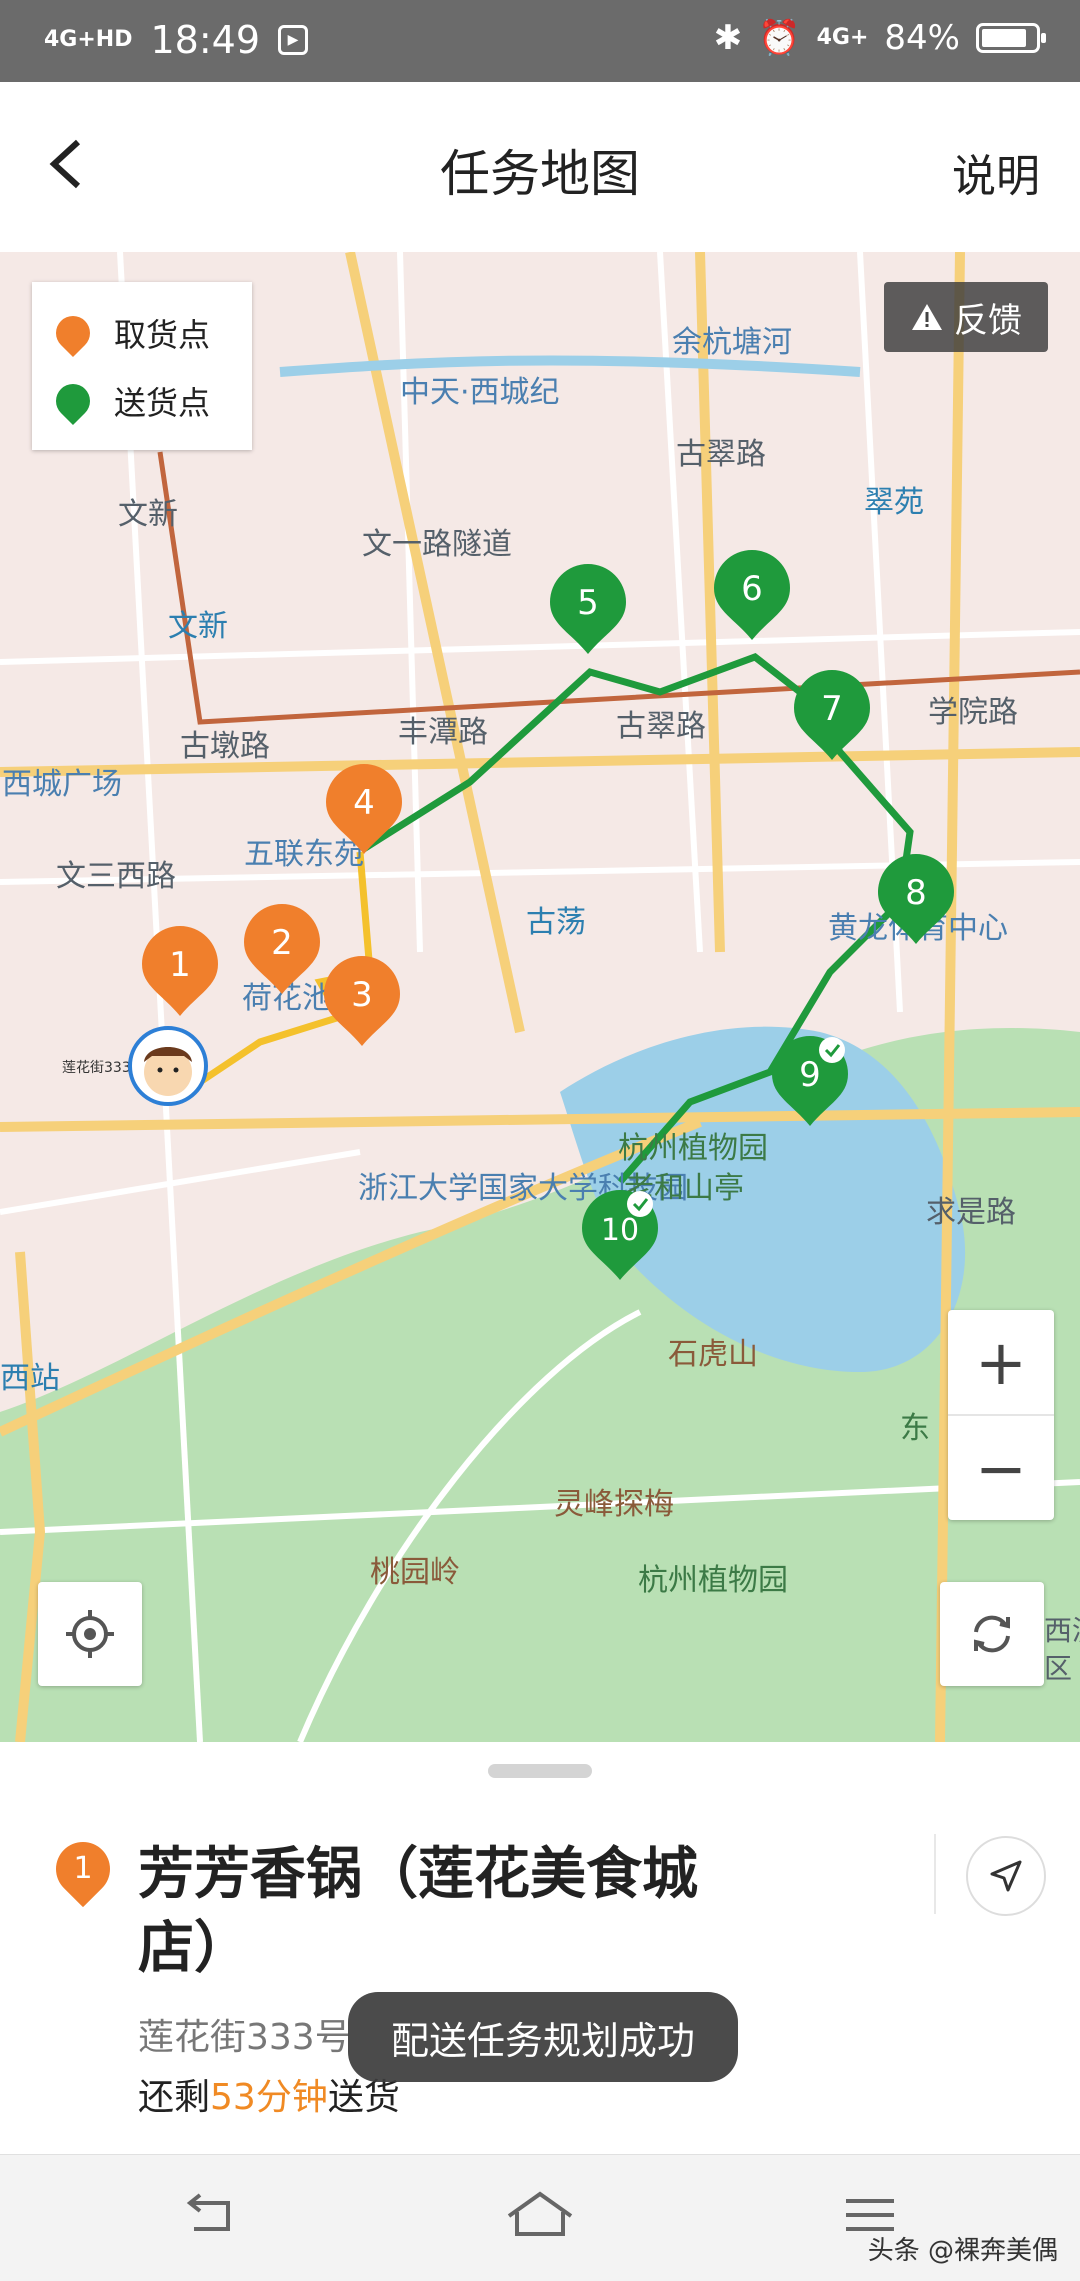 Image resolution: width=1080 pixels, height=2281 pixels. I want to click on map-label: 中天·西城纪, so click(480, 392).